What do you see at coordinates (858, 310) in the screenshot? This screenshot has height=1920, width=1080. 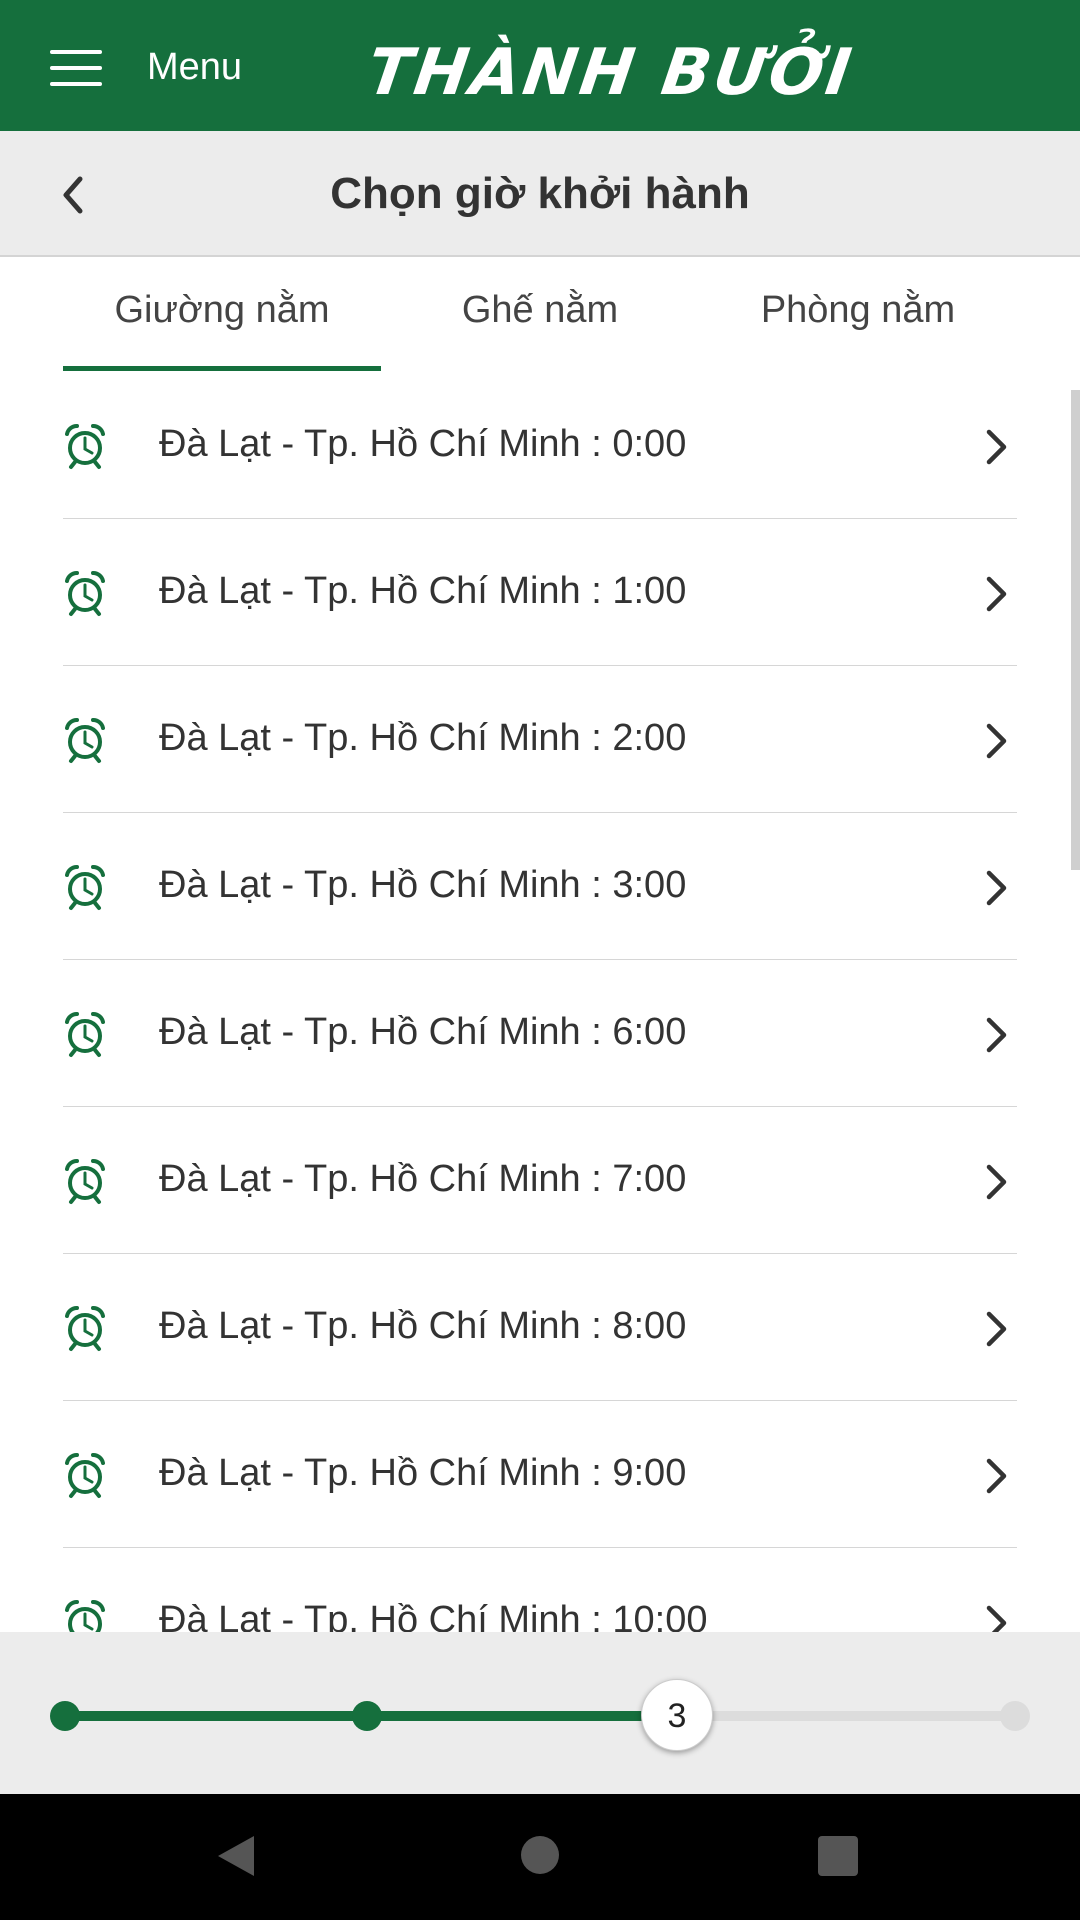 I see `tab-phong-nam: Phòng nằm` at bounding box center [858, 310].